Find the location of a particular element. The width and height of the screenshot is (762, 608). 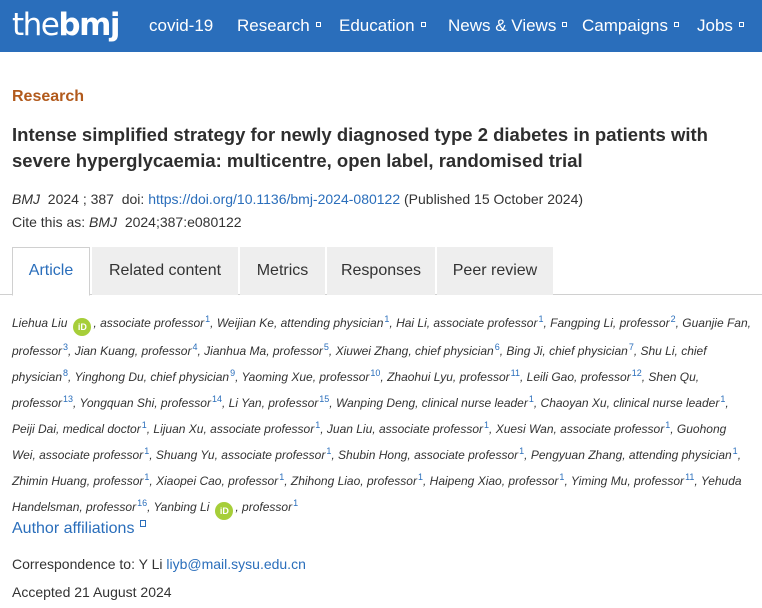

nav-research: Research is located at coordinates (279, 26).